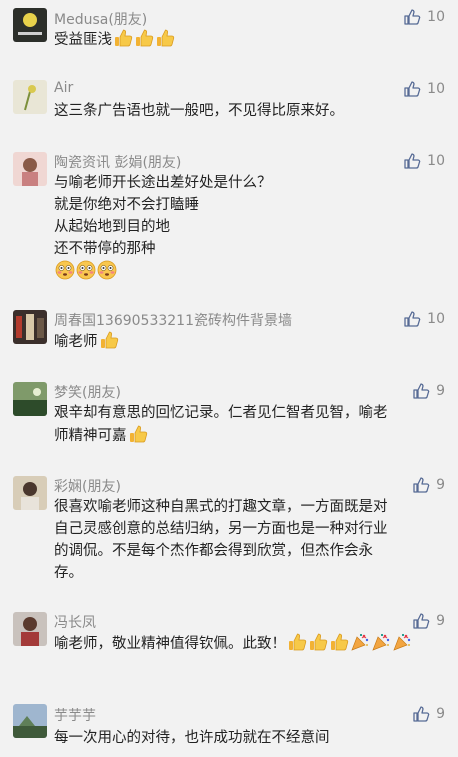 The width and height of the screenshot is (458, 757). Describe the element at coordinates (68, 573) in the screenshot. I see `comment-line: 存。` at that location.